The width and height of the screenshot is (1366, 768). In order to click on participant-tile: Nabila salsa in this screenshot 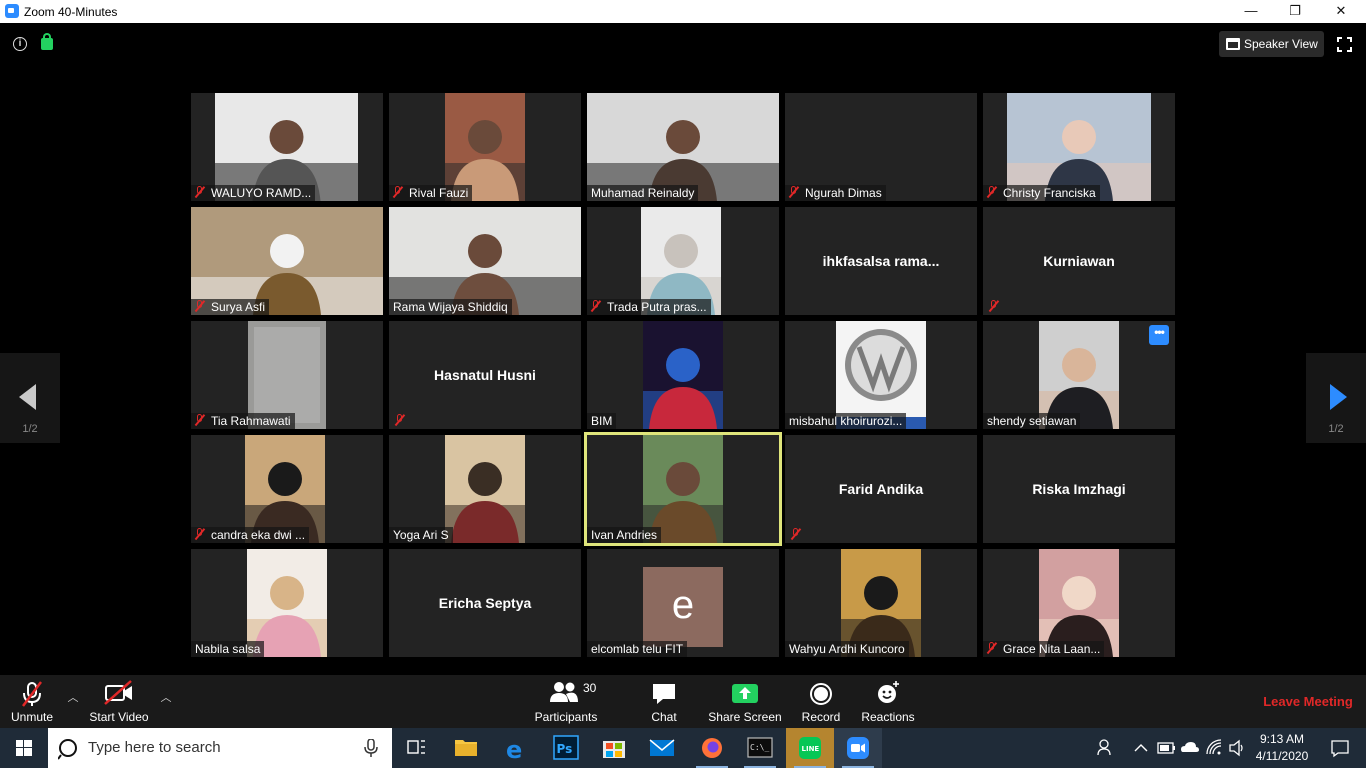, I will do `click(287, 603)`.